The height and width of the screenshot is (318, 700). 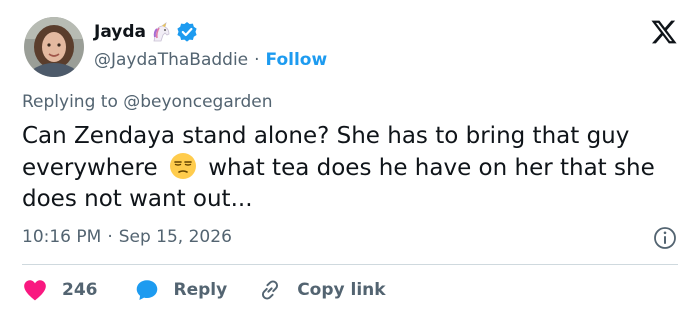 I want to click on replying-to: Replying to @beyoncegarden, so click(x=147, y=102).